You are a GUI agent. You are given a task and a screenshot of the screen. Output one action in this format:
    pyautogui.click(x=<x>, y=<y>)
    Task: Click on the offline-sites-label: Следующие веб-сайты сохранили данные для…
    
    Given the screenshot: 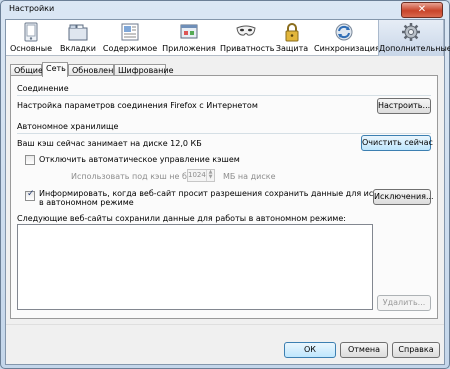 What is the action you would take?
    pyautogui.click(x=181, y=218)
    